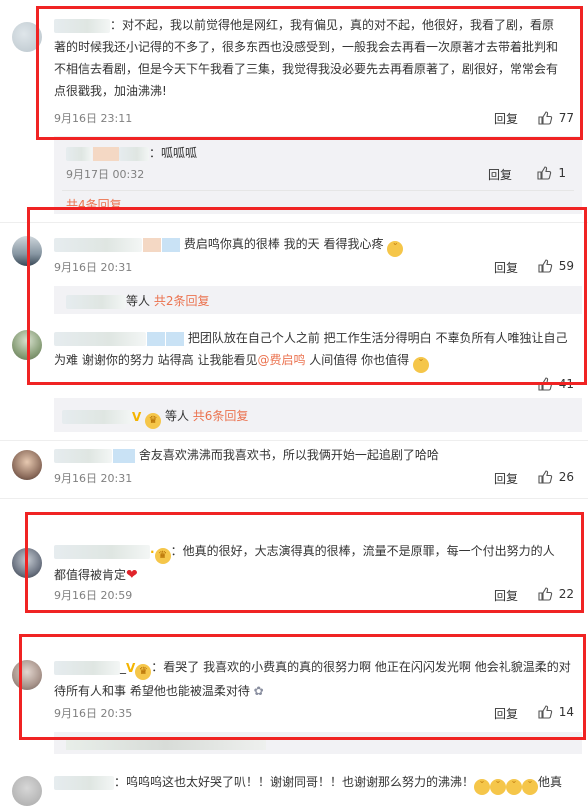  I want to click on like-button: 26, so click(555, 477).